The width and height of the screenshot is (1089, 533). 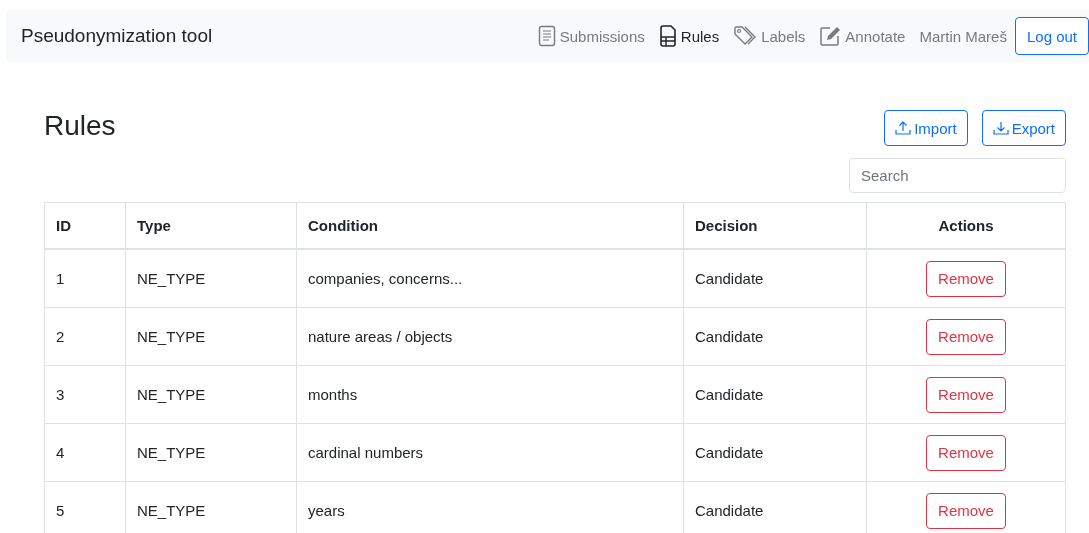 What do you see at coordinates (85, 278) in the screenshot?
I see `table-cell: 1` at bounding box center [85, 278].